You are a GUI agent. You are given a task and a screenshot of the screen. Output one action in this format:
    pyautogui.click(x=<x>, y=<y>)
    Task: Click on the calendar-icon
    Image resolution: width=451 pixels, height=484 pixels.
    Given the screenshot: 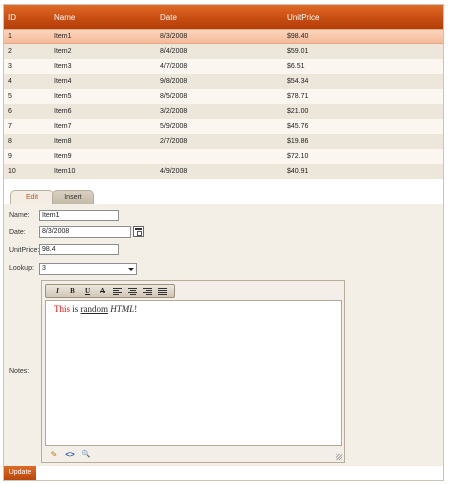 What is the action you would take?
    pyautogui.click(x=138, y=231)
    